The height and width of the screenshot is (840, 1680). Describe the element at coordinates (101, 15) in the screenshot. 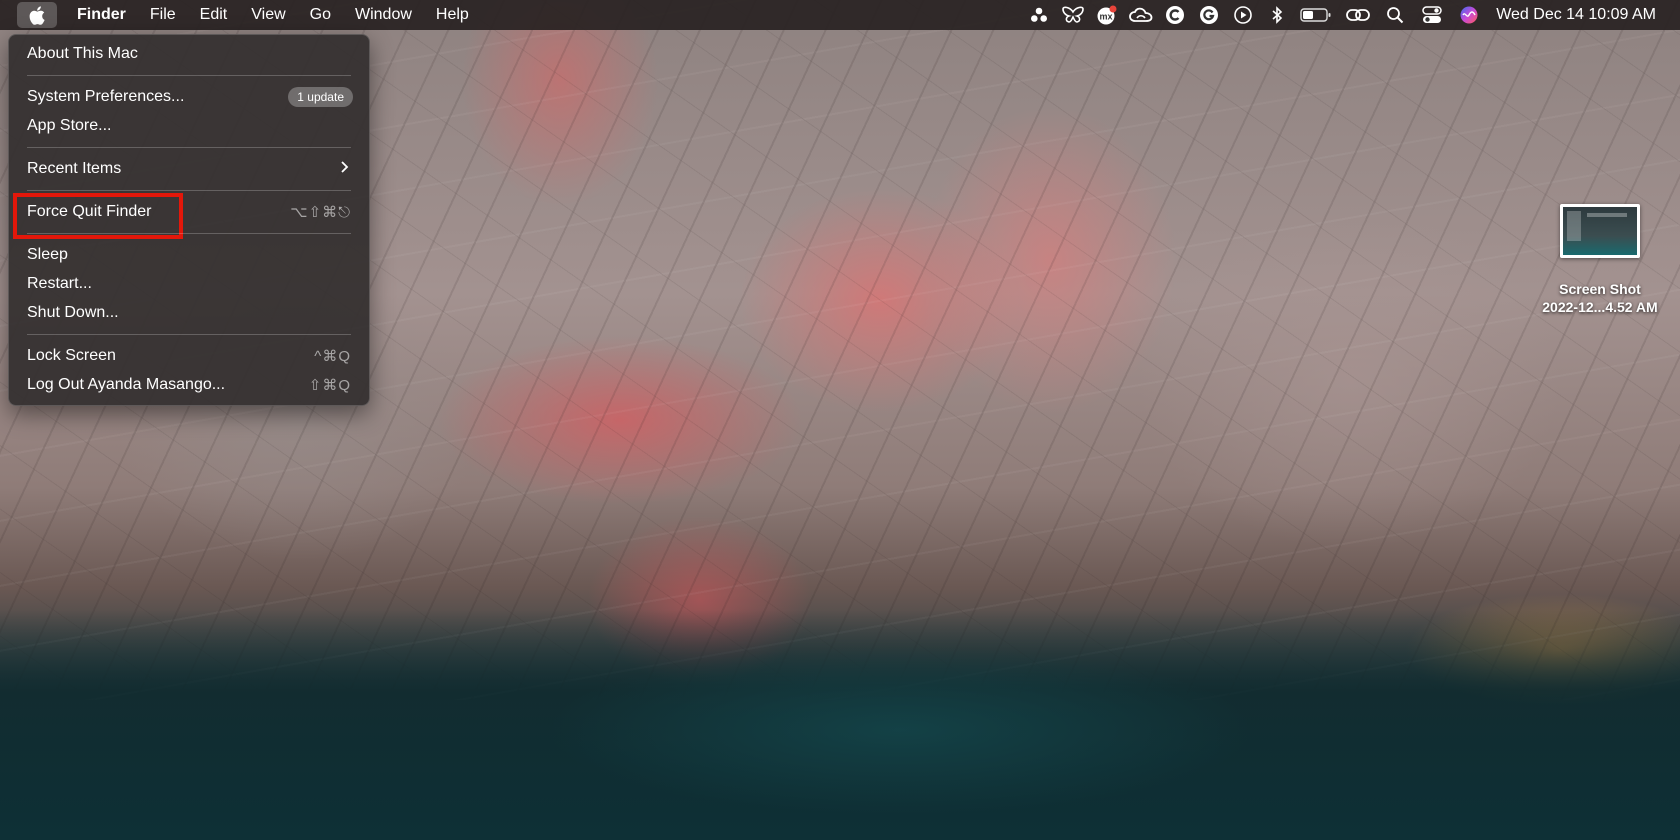

I see `menu-app-finder: Finder` at that location.